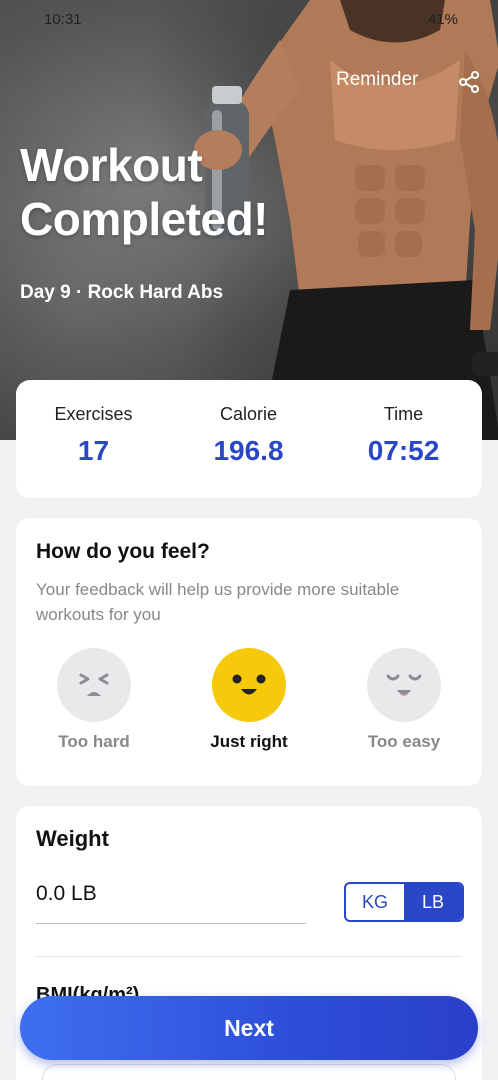 The height and width of the screenshot is (1080, 498). Describe the element at coordinates (433, 902) in the screenshot. I see `unit-lb-button: LB` at that location.